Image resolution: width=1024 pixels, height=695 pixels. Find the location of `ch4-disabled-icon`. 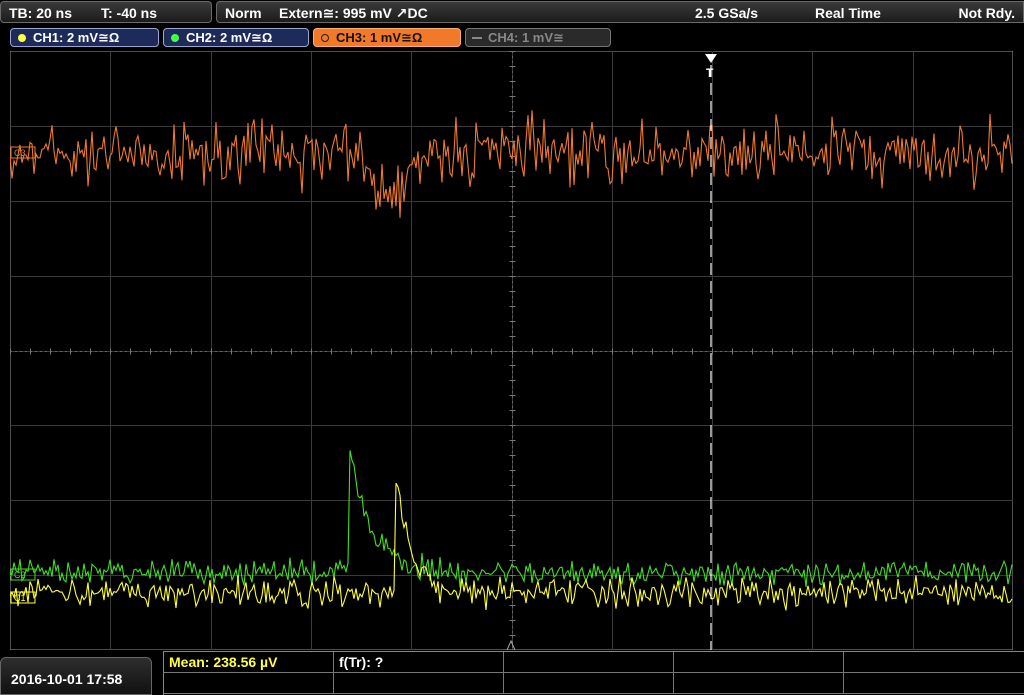

ch4-disabled-icon is located at coordinates (477, 38).